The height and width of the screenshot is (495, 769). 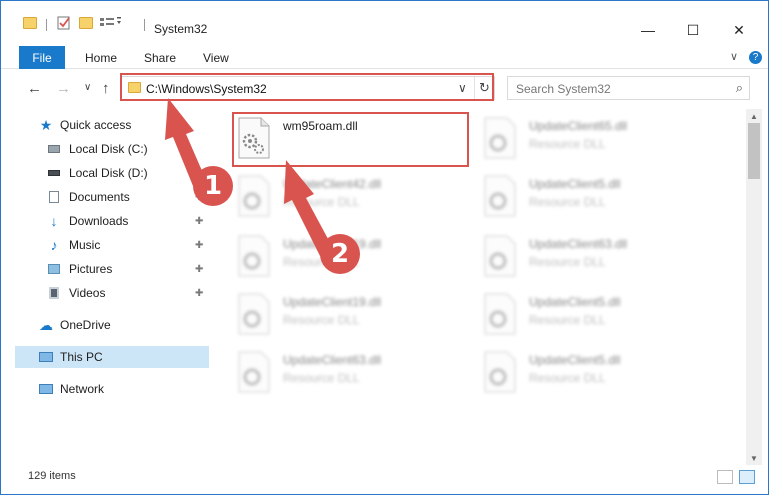 I want to click on annotation-step-2: 2, so click(x=340, y=254).